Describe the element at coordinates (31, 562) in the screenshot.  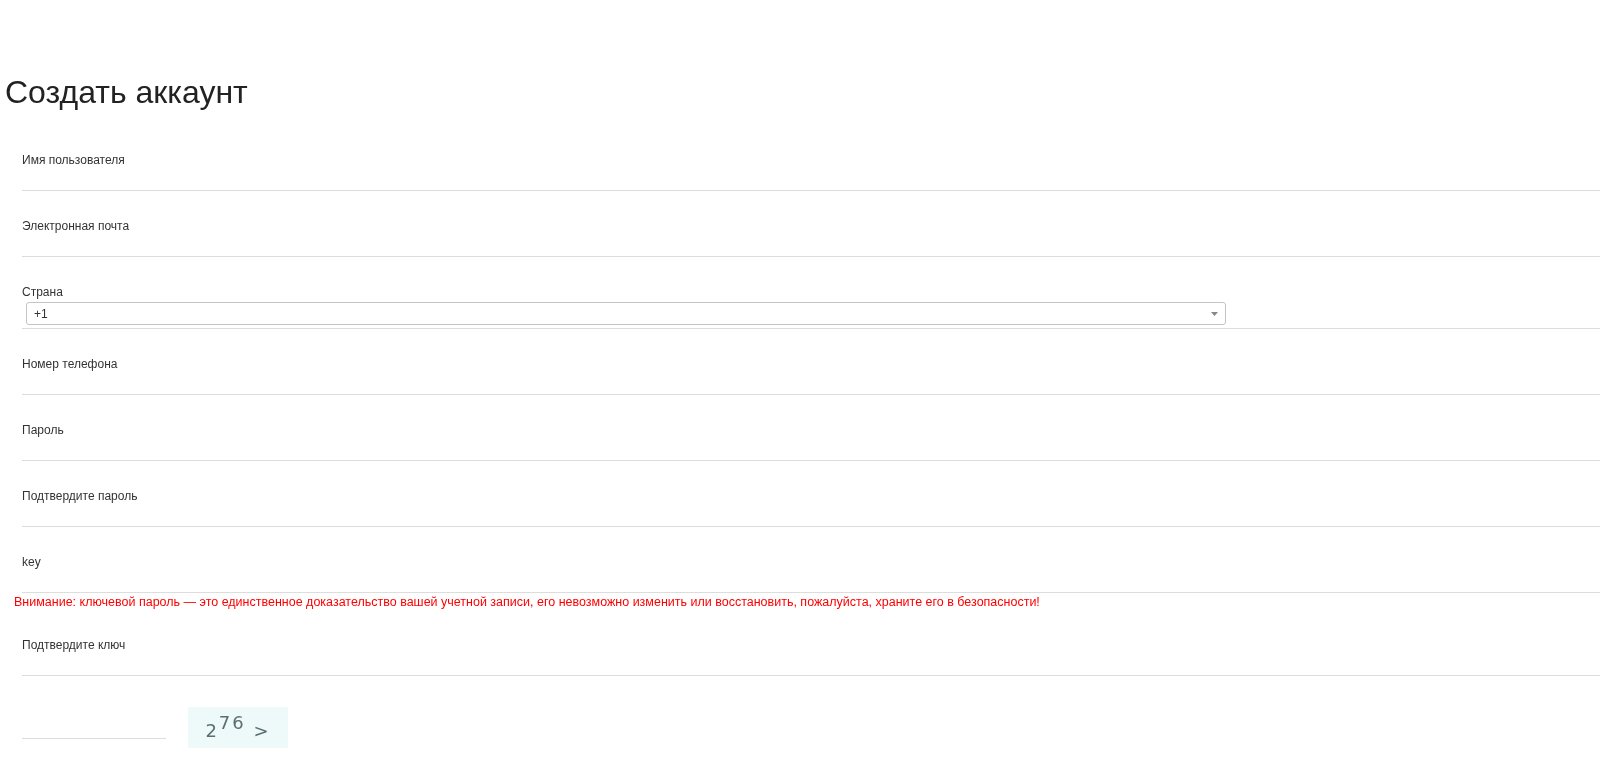
I see `field-label: key` at that location.